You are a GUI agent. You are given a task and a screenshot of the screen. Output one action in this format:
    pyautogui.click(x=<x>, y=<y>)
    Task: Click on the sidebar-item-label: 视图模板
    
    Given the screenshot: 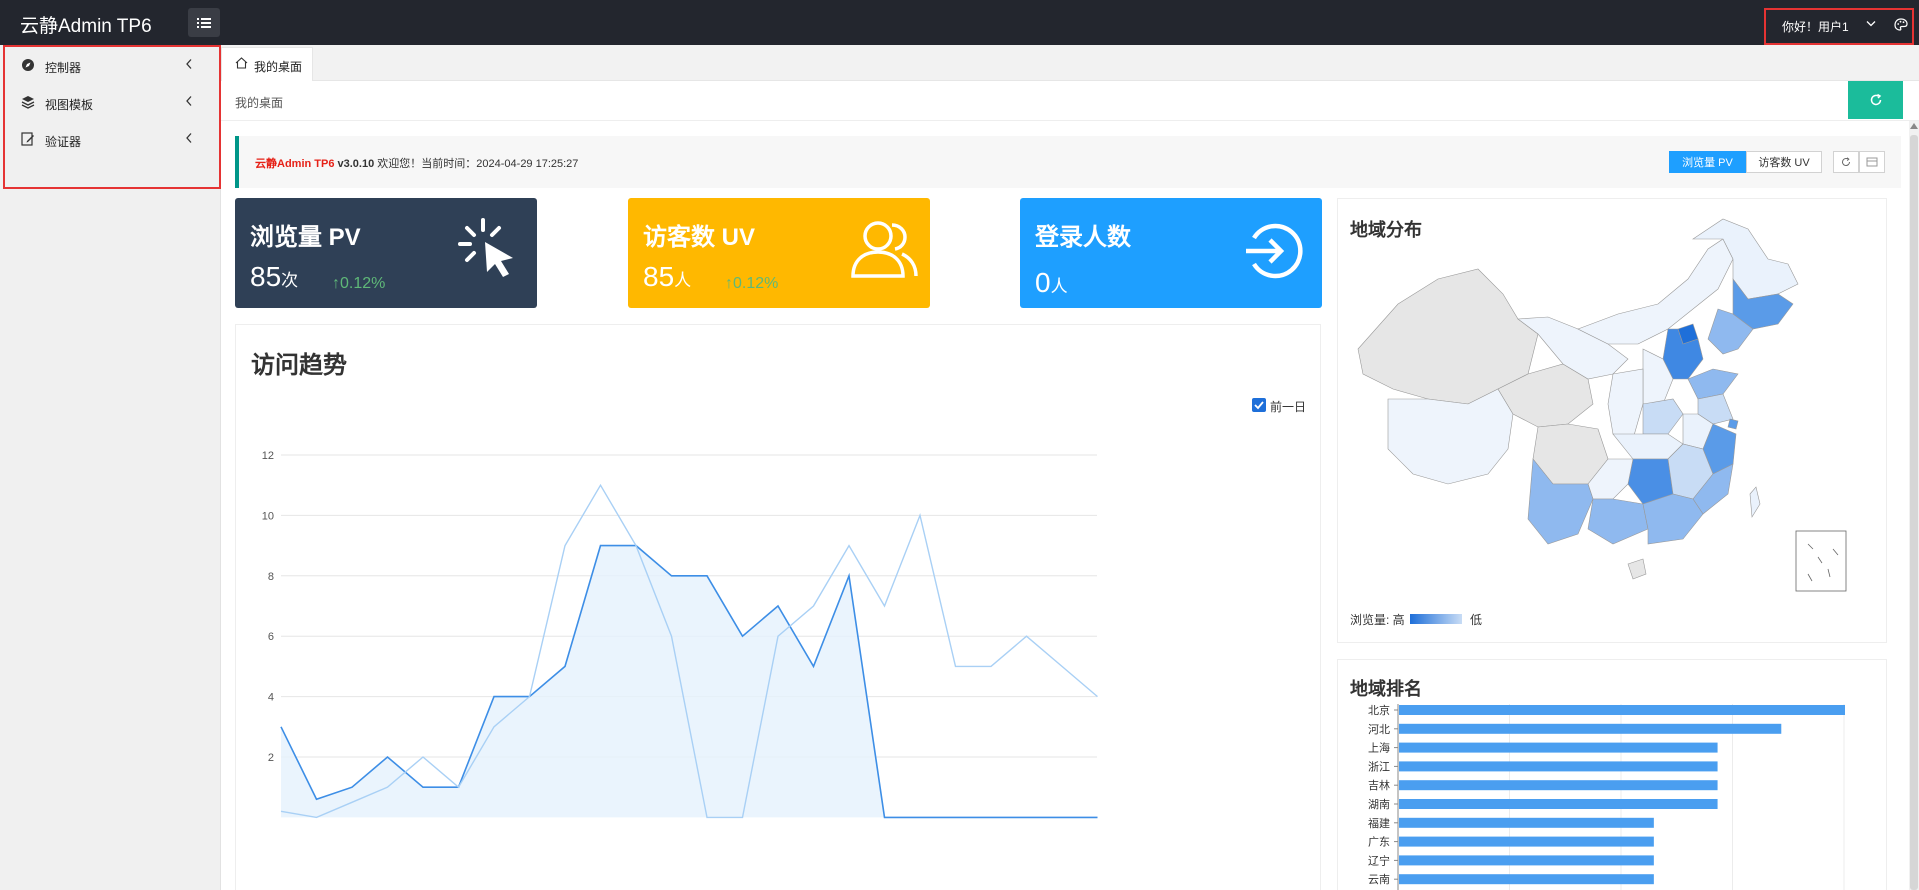 What is the action you would take?
    pyautogui.click(x=69, y=105)
    